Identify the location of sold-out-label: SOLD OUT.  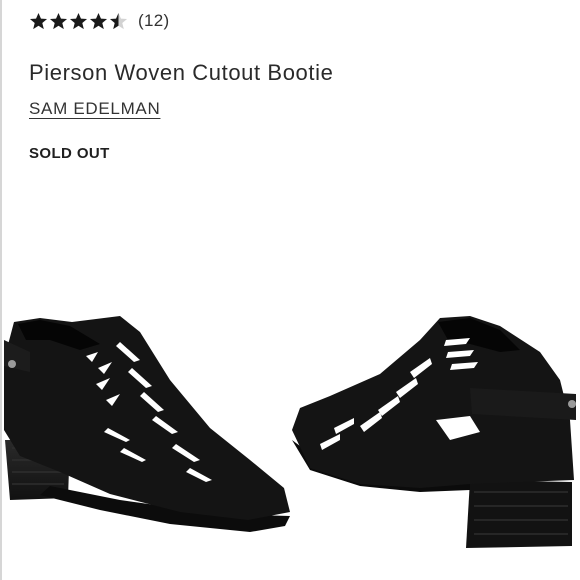
(69, 153).